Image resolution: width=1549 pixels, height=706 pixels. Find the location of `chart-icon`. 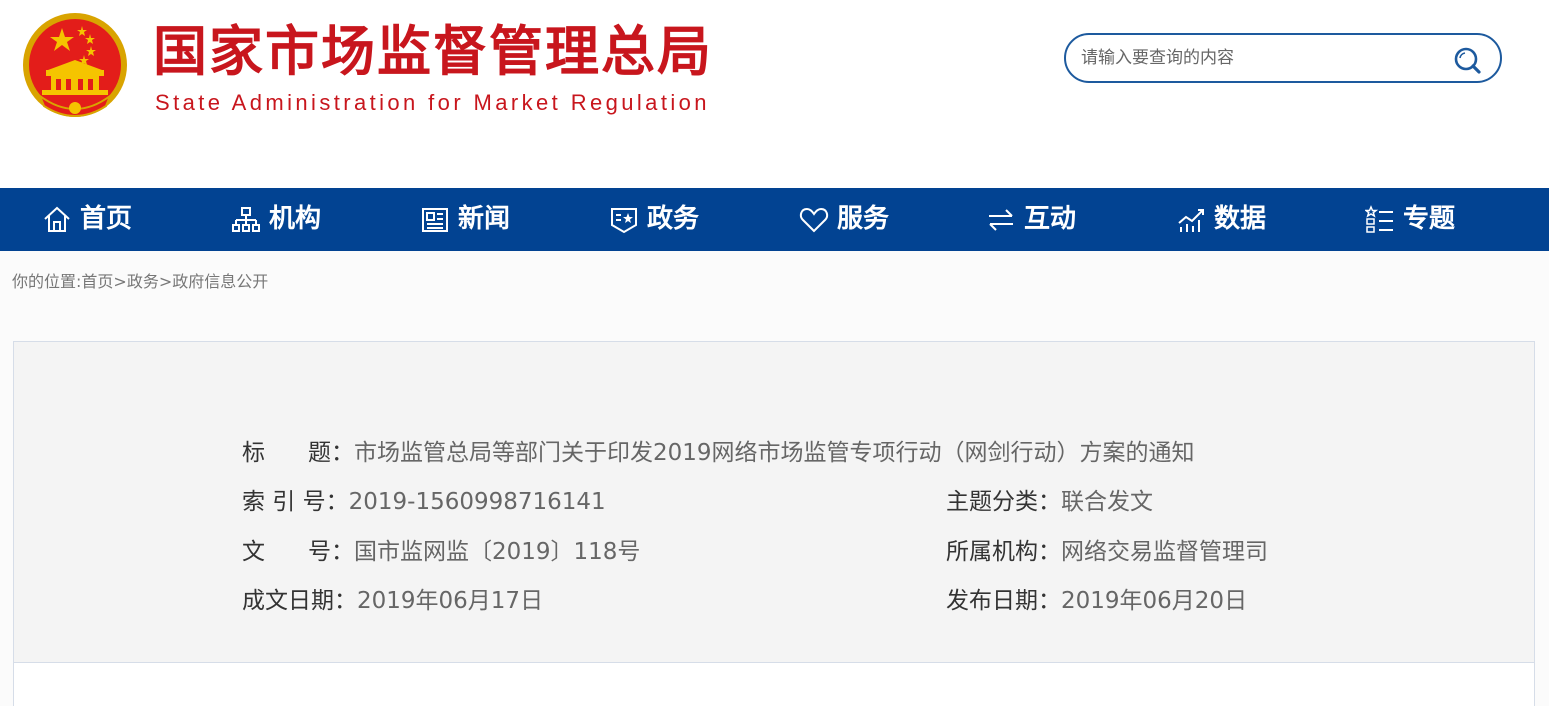

chart-icon is located at coordinates (1191, 220).